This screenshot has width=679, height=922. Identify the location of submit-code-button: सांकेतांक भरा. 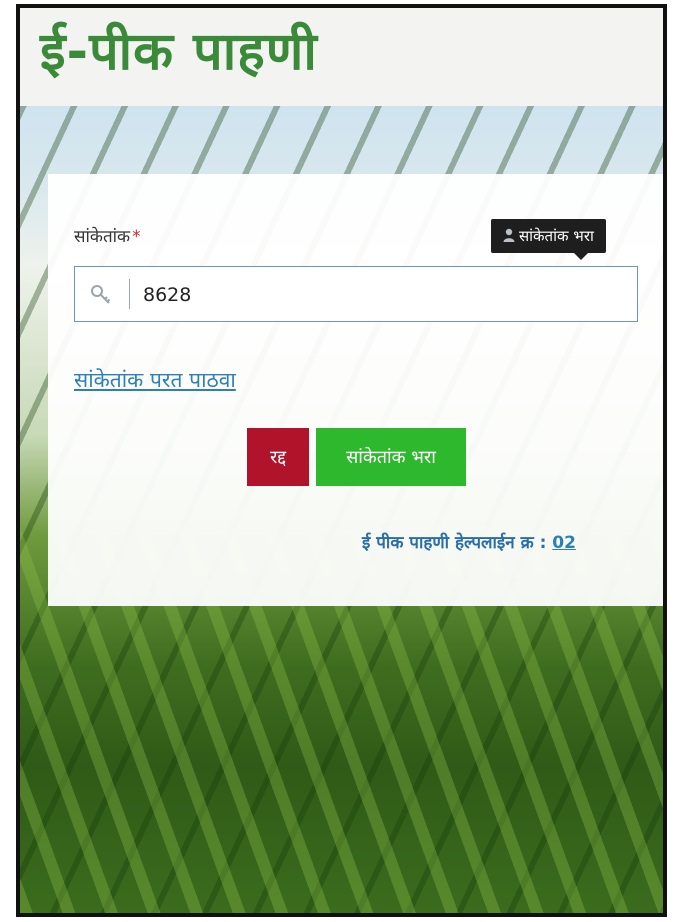
(391, 457).